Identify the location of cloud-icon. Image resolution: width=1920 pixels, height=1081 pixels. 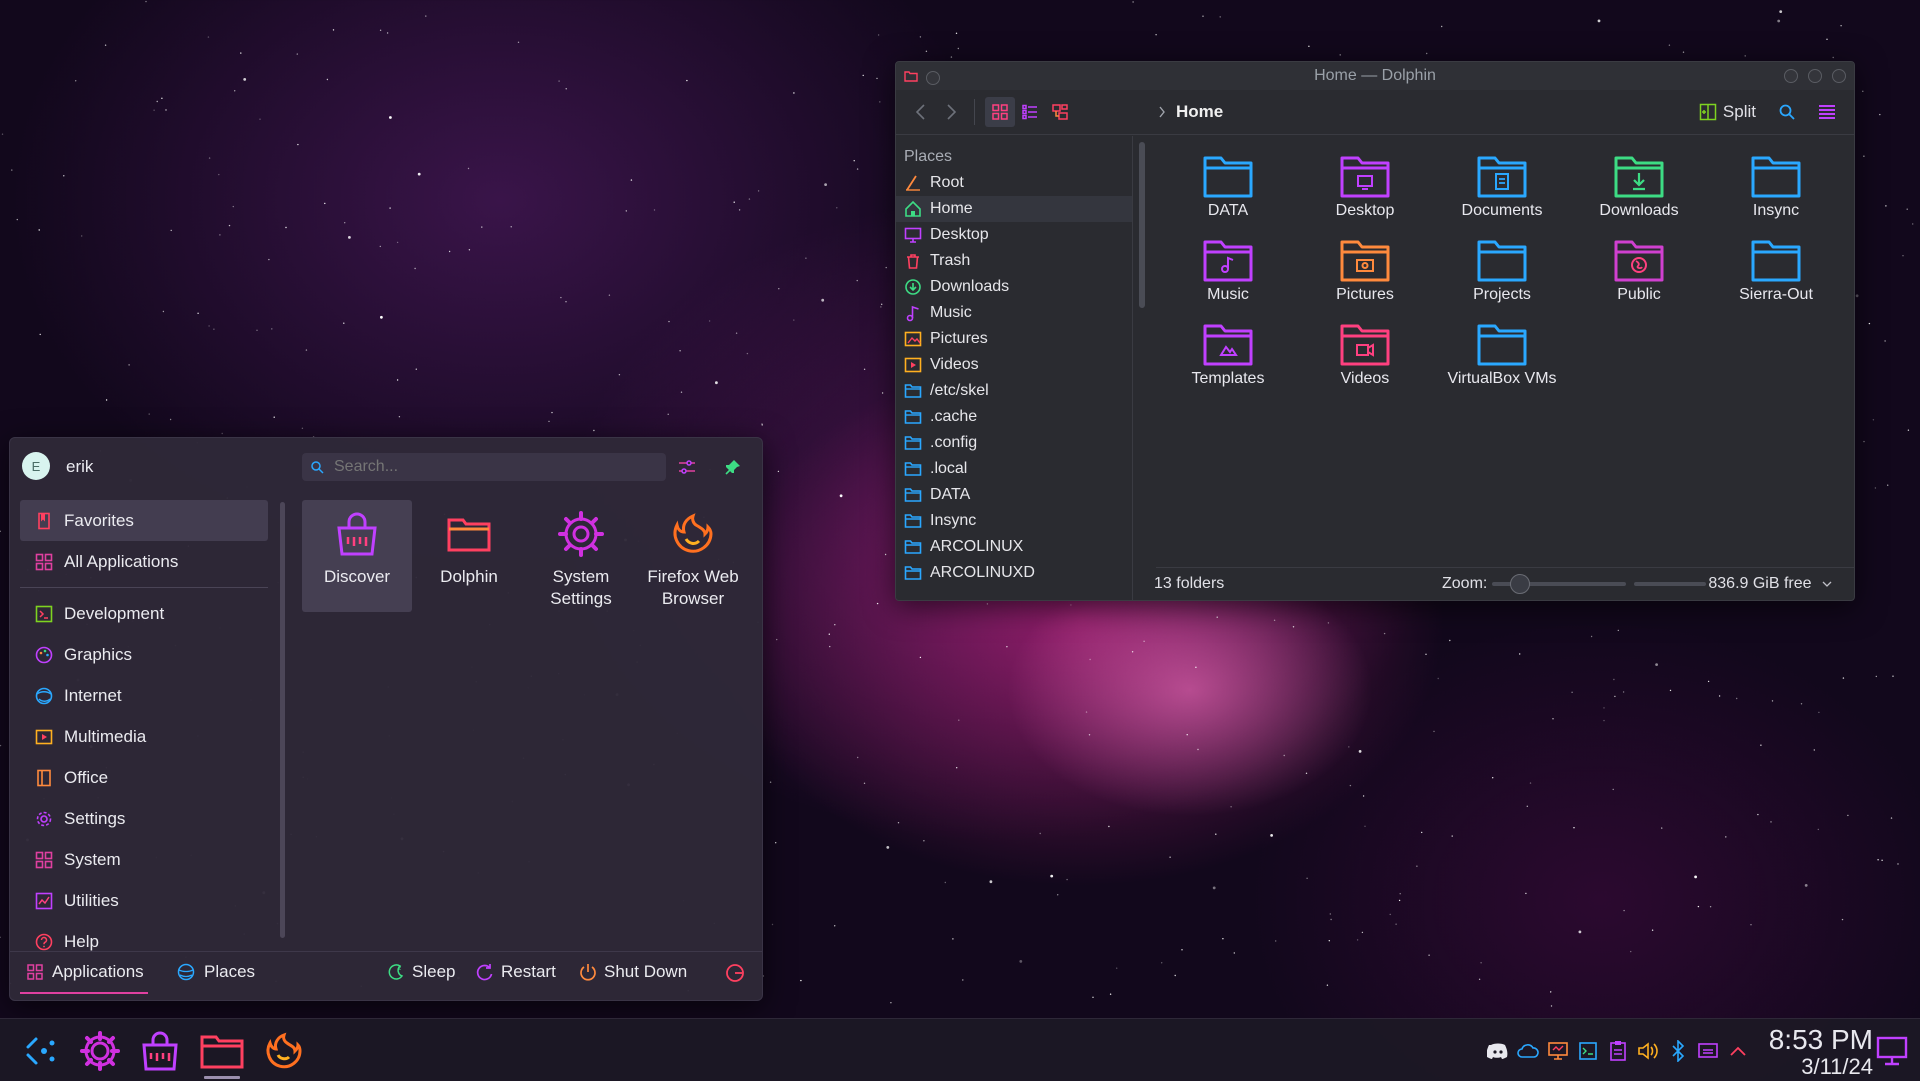
(1528, 1051).